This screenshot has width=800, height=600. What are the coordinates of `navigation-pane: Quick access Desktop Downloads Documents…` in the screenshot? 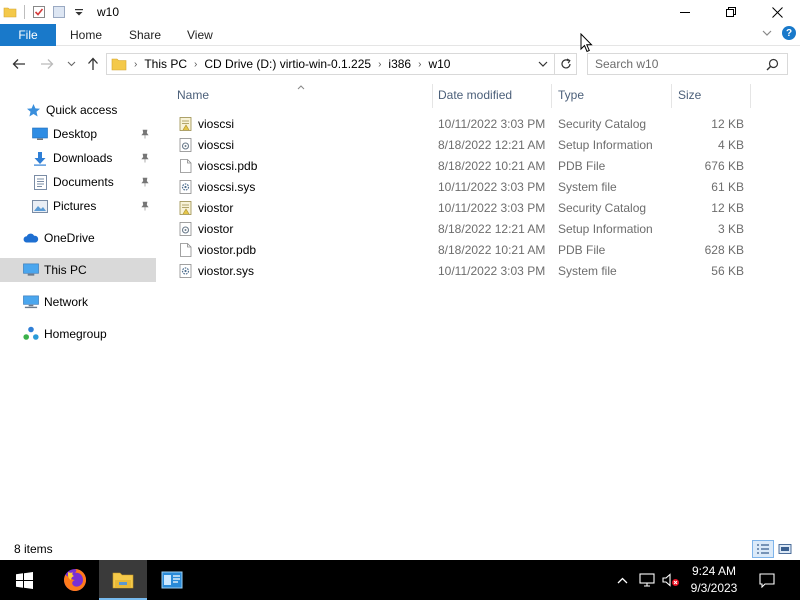 It's located at (78, 316).